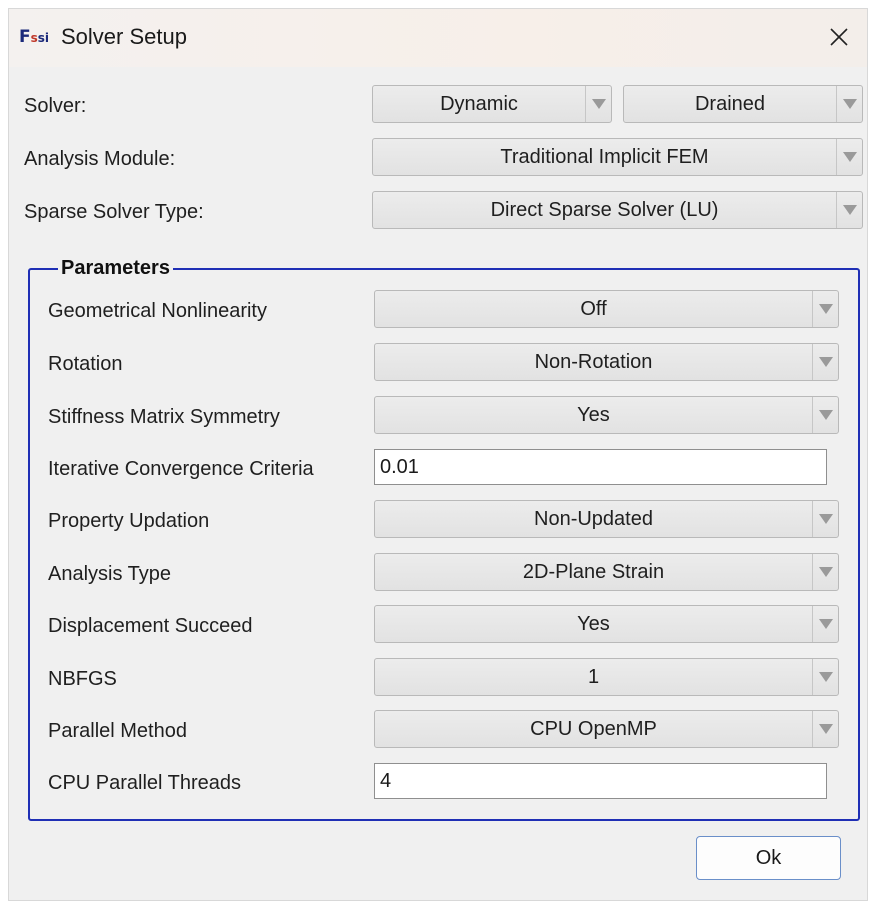  Describe the element at coordinates (150, 626) in the screenshot. I see `param-label-displacement-succeed: Displacement Succeed` at that location.